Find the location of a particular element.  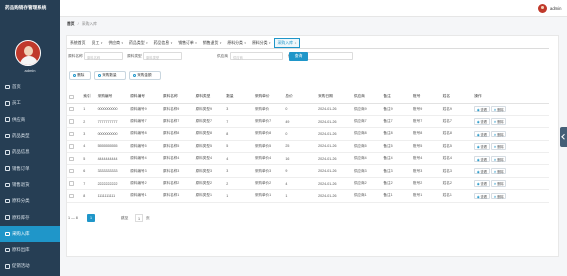

table-cell: 账号7 is located at coordinates (426, 122).